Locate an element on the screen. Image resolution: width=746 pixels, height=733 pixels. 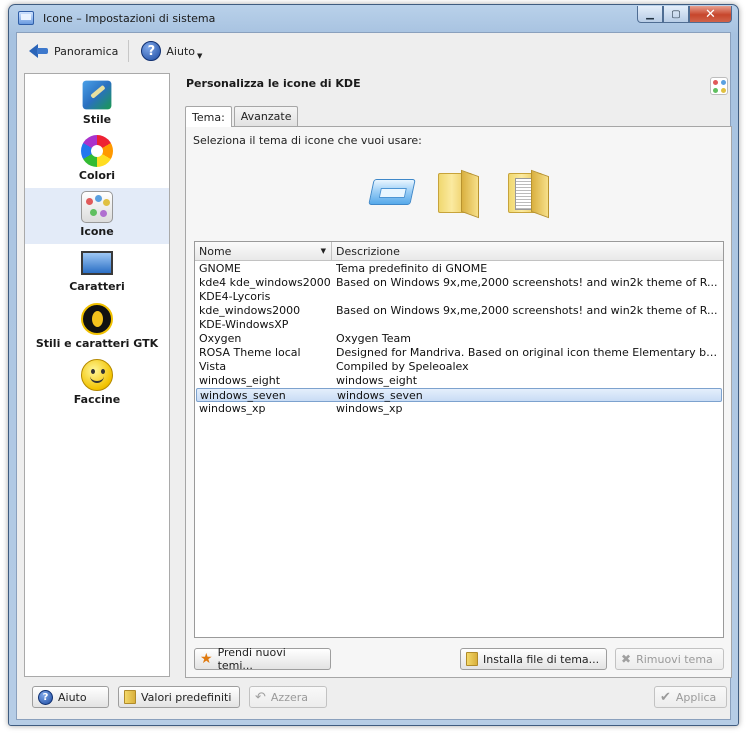
tab-bar: Tema: Avanzate is located at coordinates (242, 116).